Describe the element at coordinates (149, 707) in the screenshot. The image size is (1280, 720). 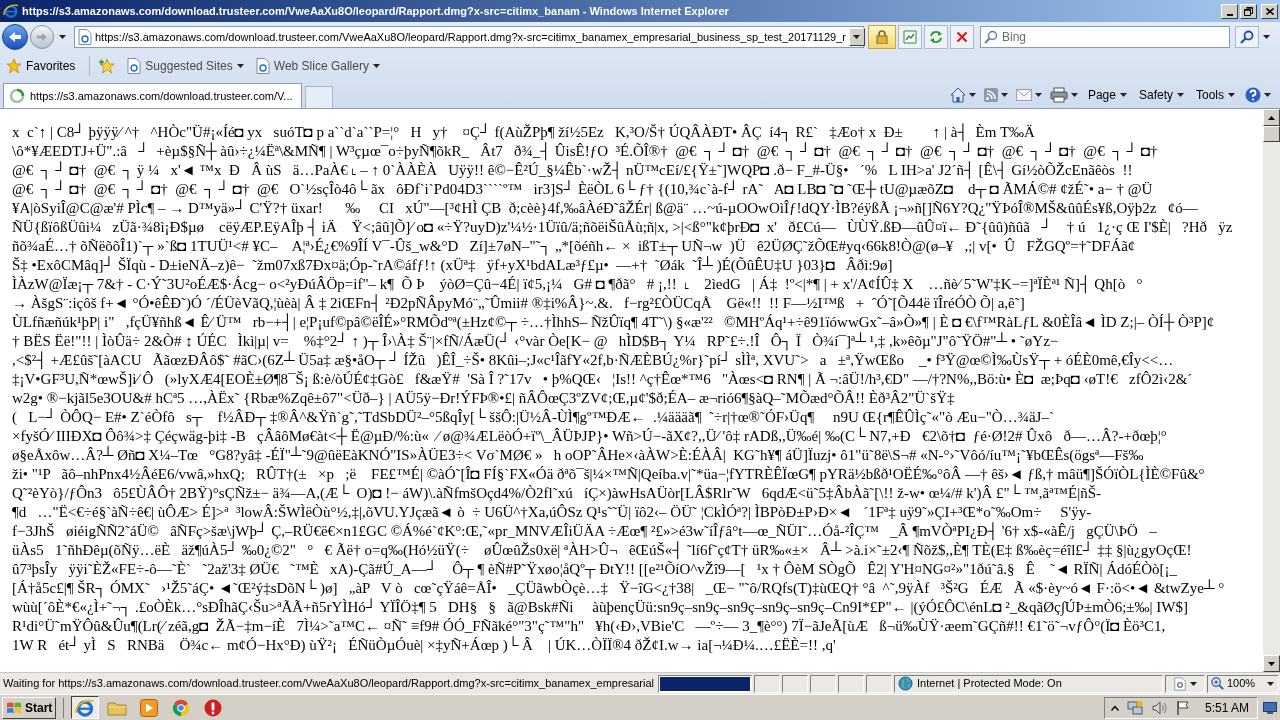
I see `play-icon` at that location.